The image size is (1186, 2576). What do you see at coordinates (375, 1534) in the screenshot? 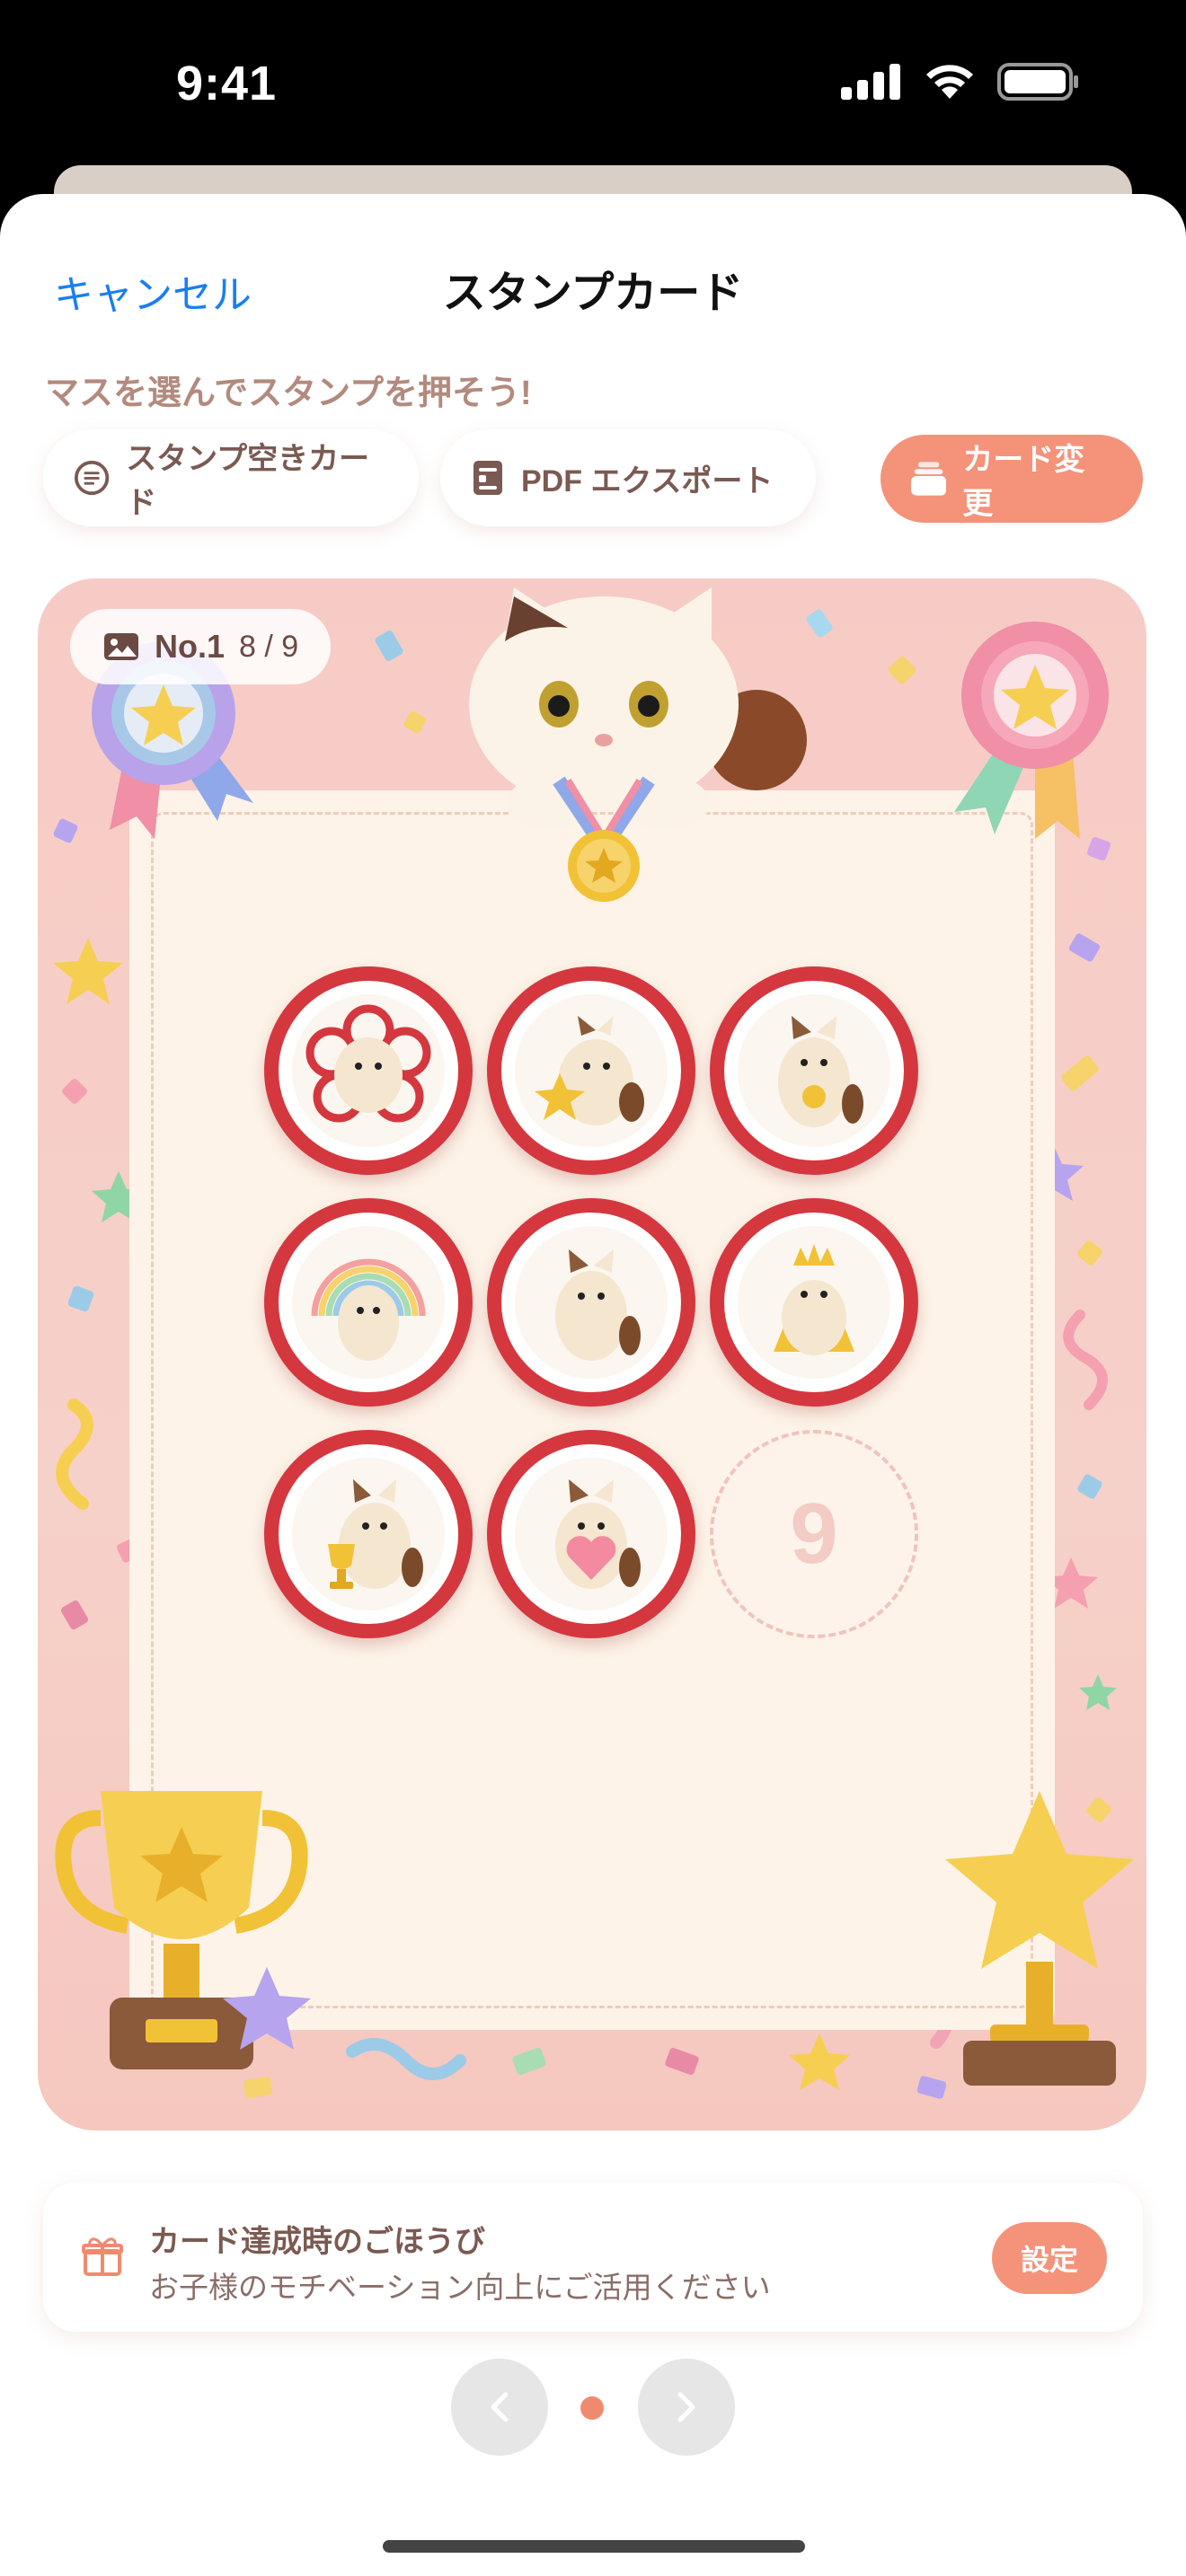
I see `trophy-cat-icon` at bounding box center [375, 1534].